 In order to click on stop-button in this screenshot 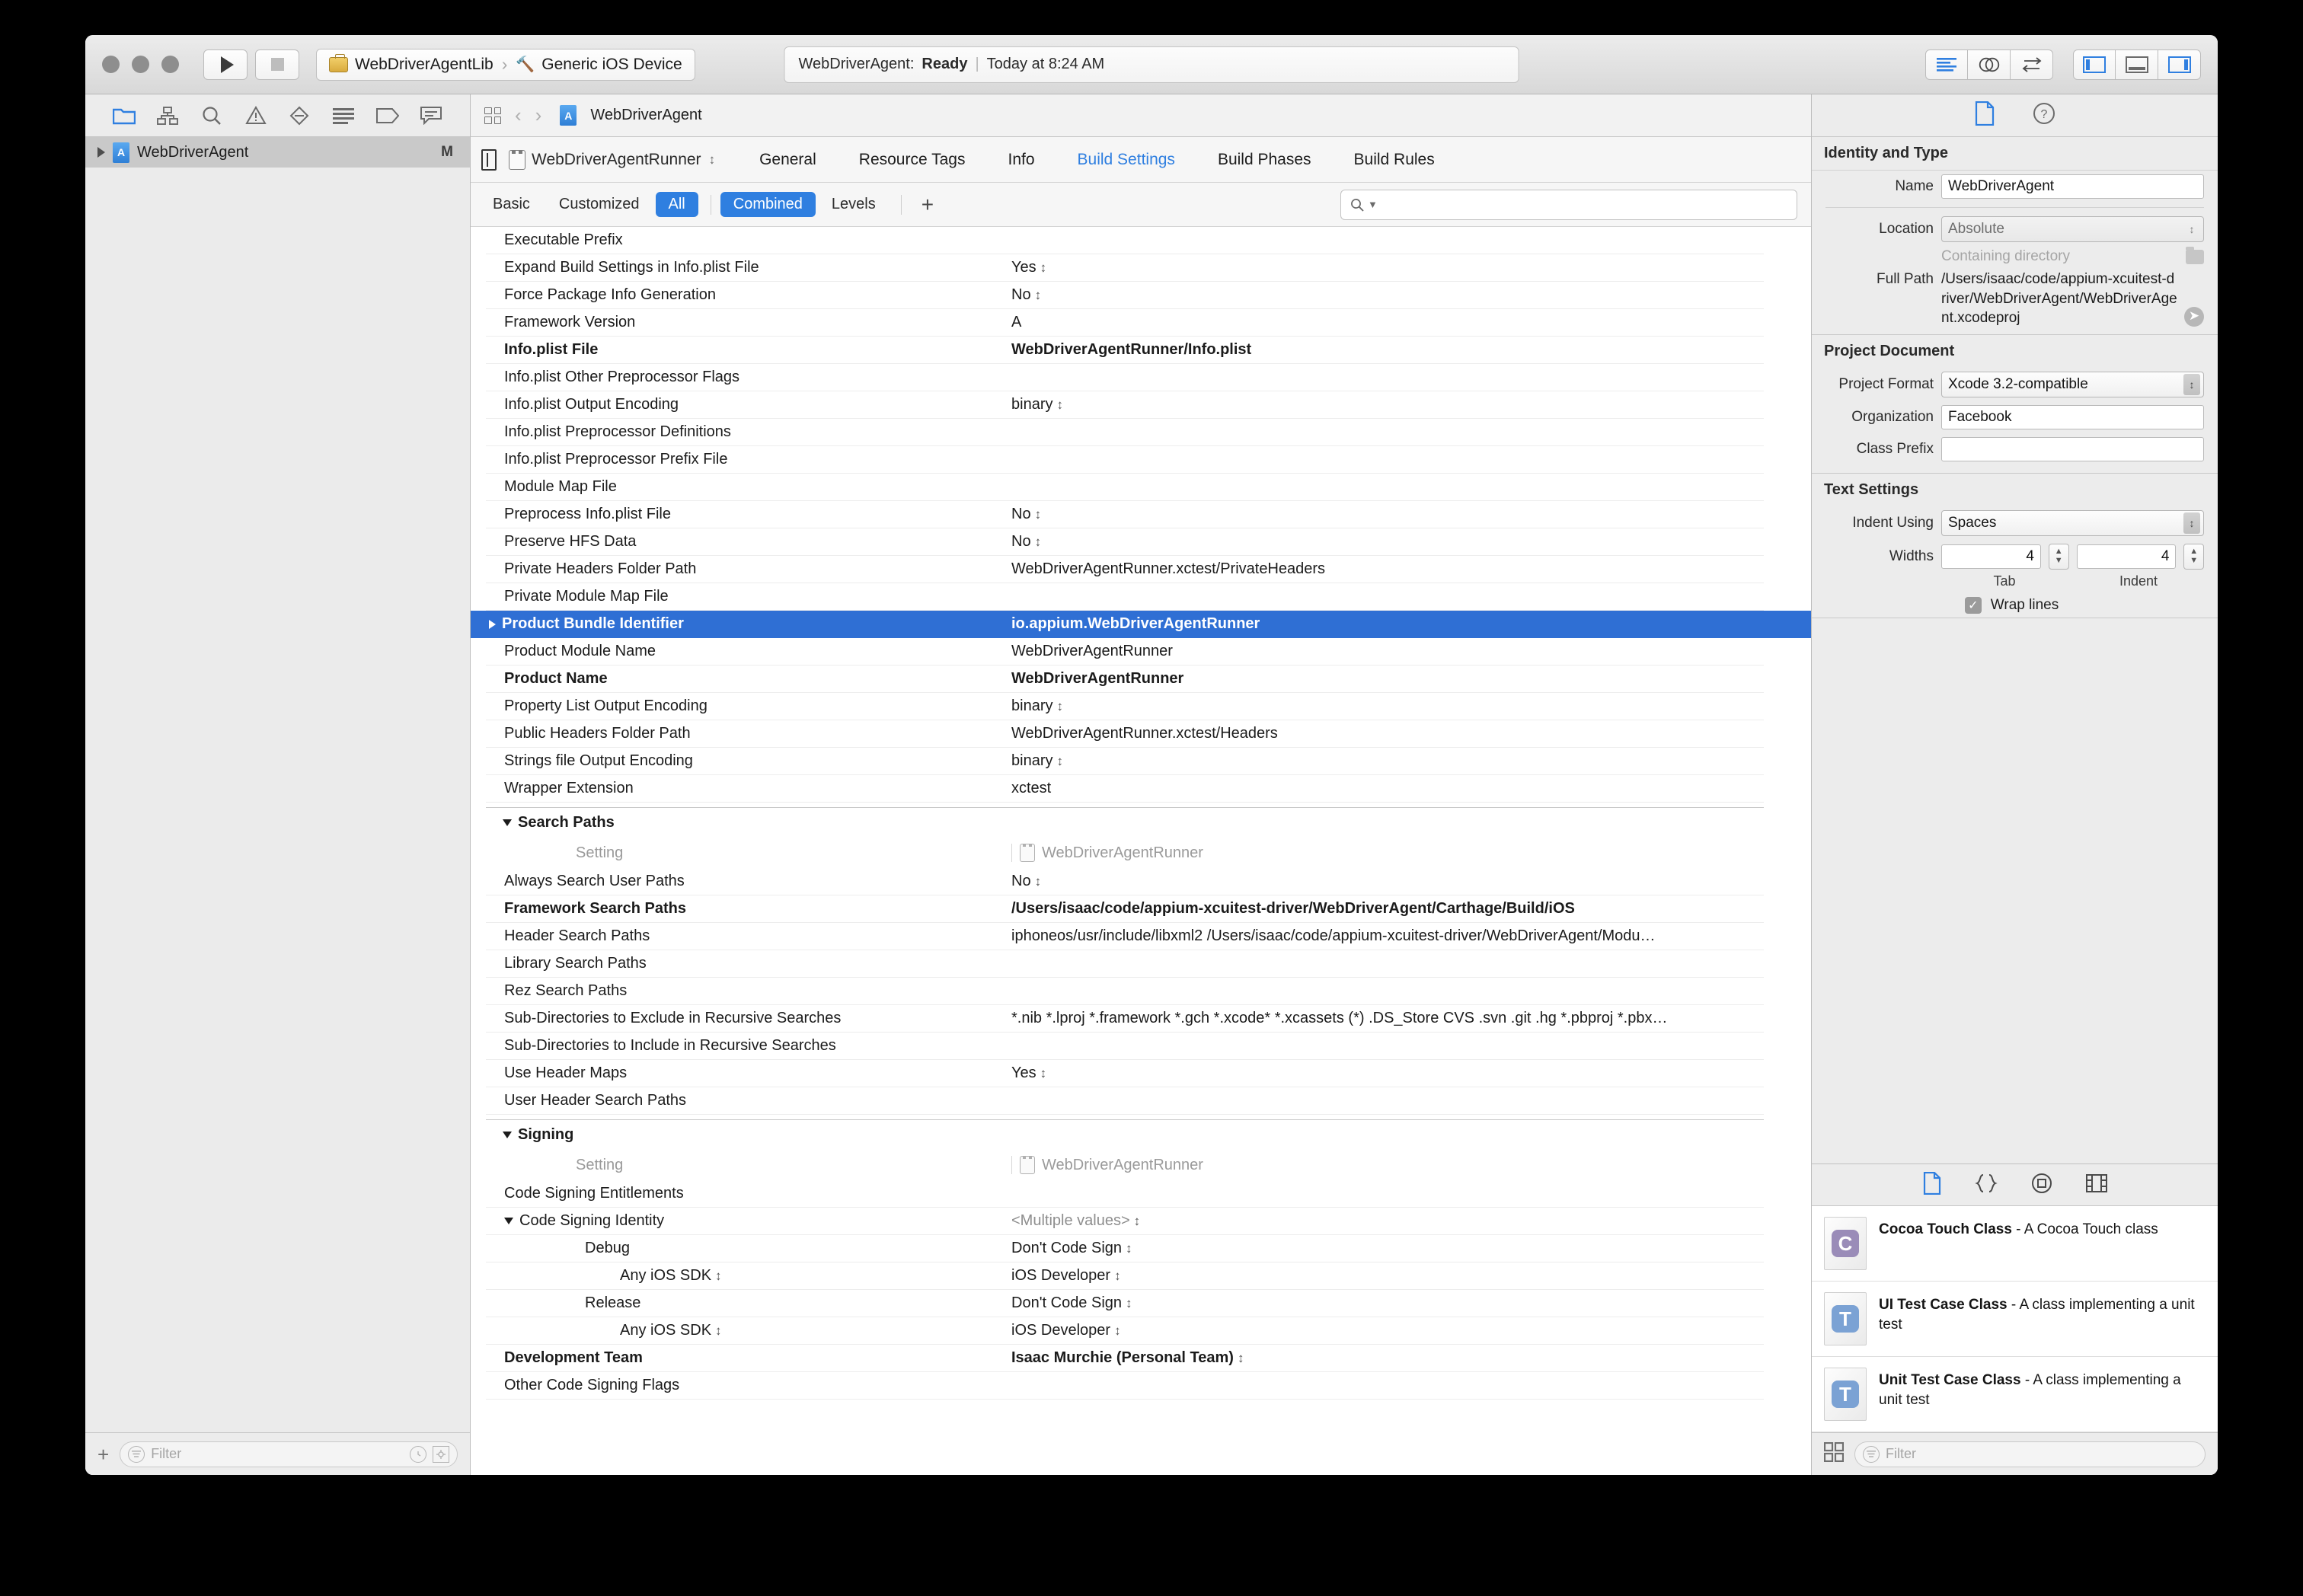, I will do `click(277, 64)`.